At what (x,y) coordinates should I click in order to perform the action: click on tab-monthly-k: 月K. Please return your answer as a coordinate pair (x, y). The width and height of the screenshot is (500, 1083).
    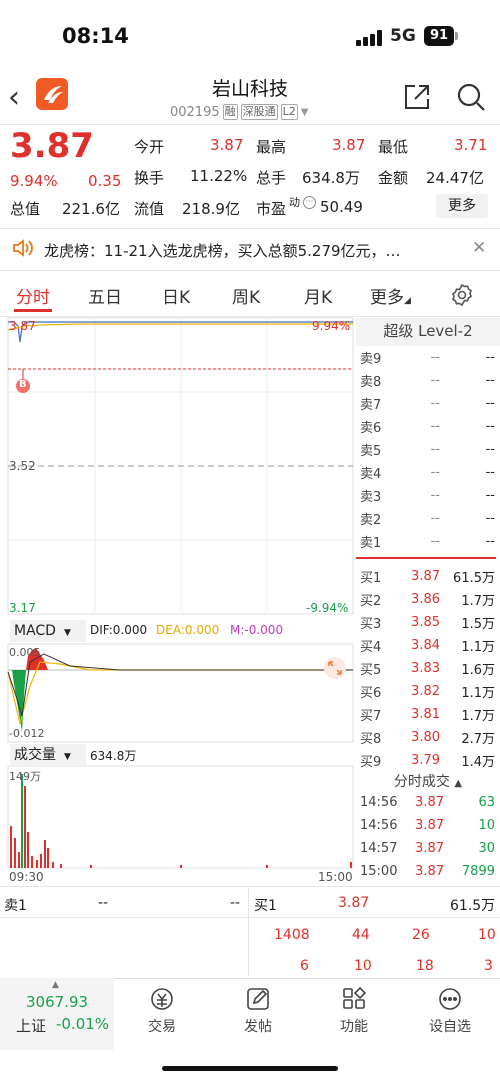
    Looking at the image, I should click on (318, 295).